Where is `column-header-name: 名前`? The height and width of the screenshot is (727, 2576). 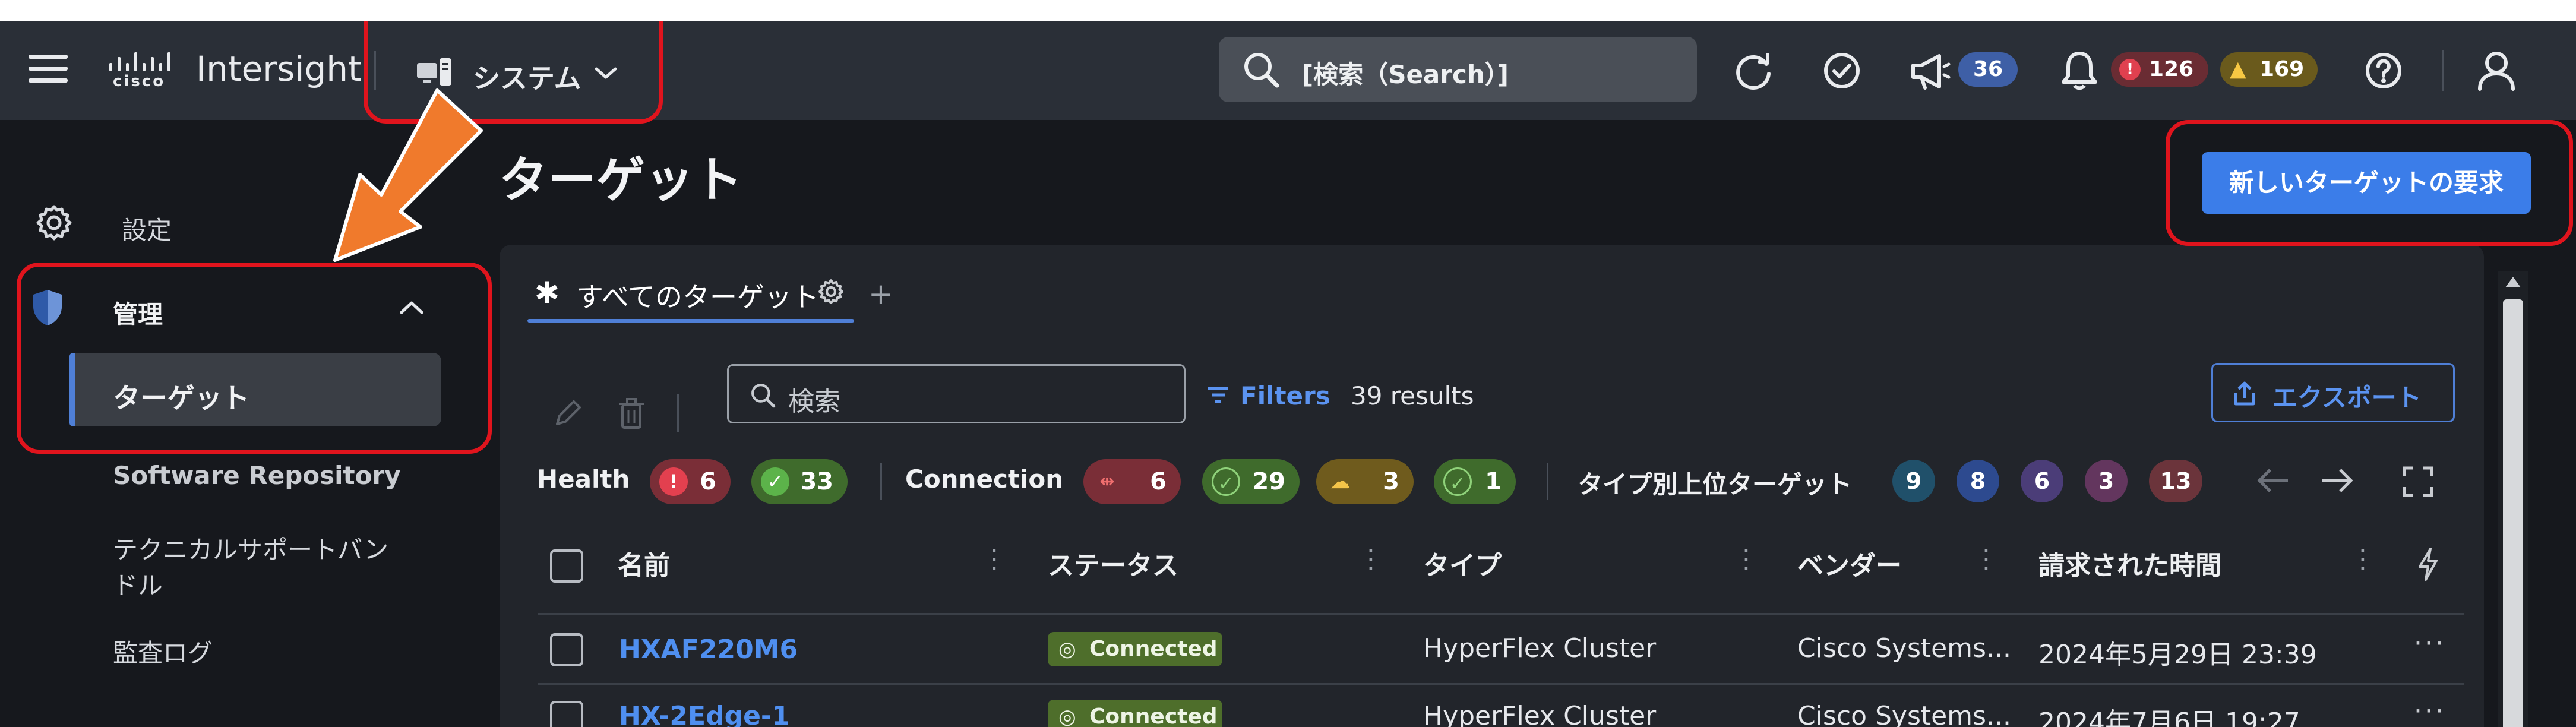
column-header-name: 名前 is located at coordinates (644, 563).